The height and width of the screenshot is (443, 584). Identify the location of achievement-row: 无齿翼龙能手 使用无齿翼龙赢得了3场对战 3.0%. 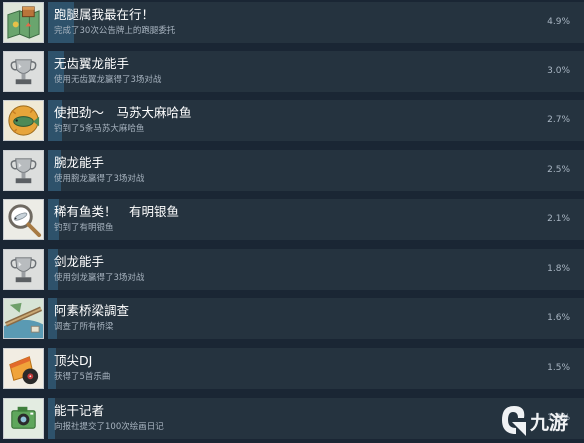
(292, 71).